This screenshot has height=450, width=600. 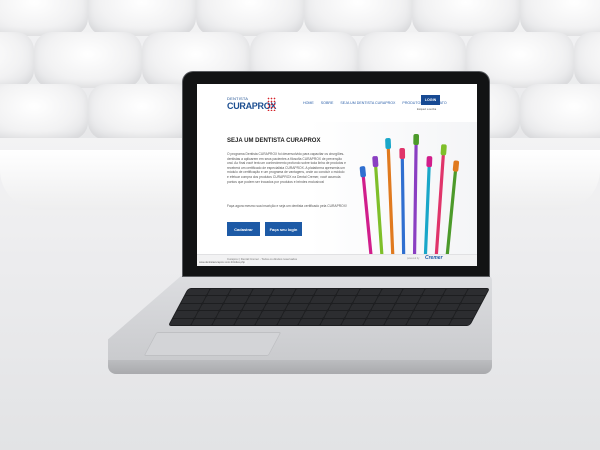 I want to click on cremer-logo: Cremer, so click(x=434, y=258).